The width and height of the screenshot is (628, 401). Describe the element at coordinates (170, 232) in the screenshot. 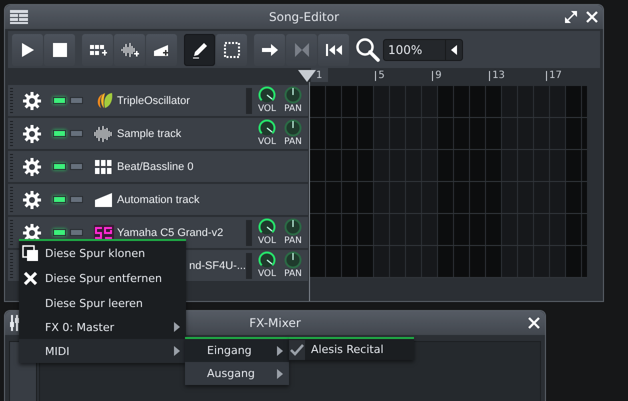

I see `track-name: Yamaha C5 Grand-v2` at that location.